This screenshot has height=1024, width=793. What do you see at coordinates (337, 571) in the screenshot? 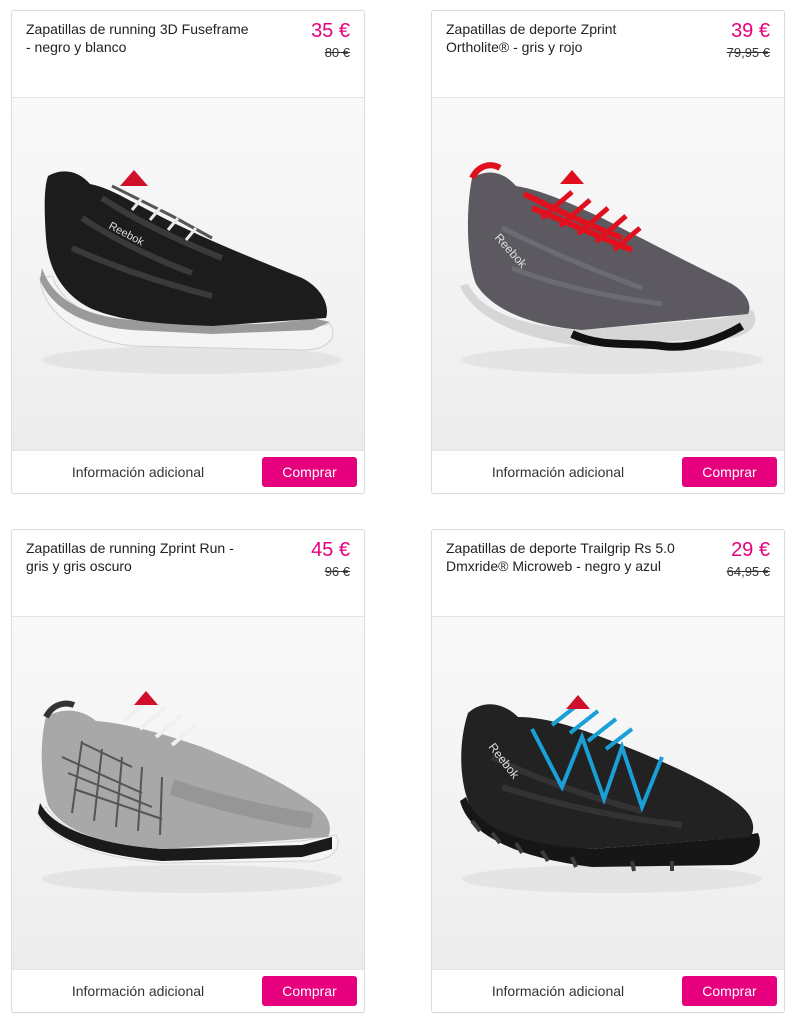
I see `product-old-price: 96 €` at bounding box center [337, 571].